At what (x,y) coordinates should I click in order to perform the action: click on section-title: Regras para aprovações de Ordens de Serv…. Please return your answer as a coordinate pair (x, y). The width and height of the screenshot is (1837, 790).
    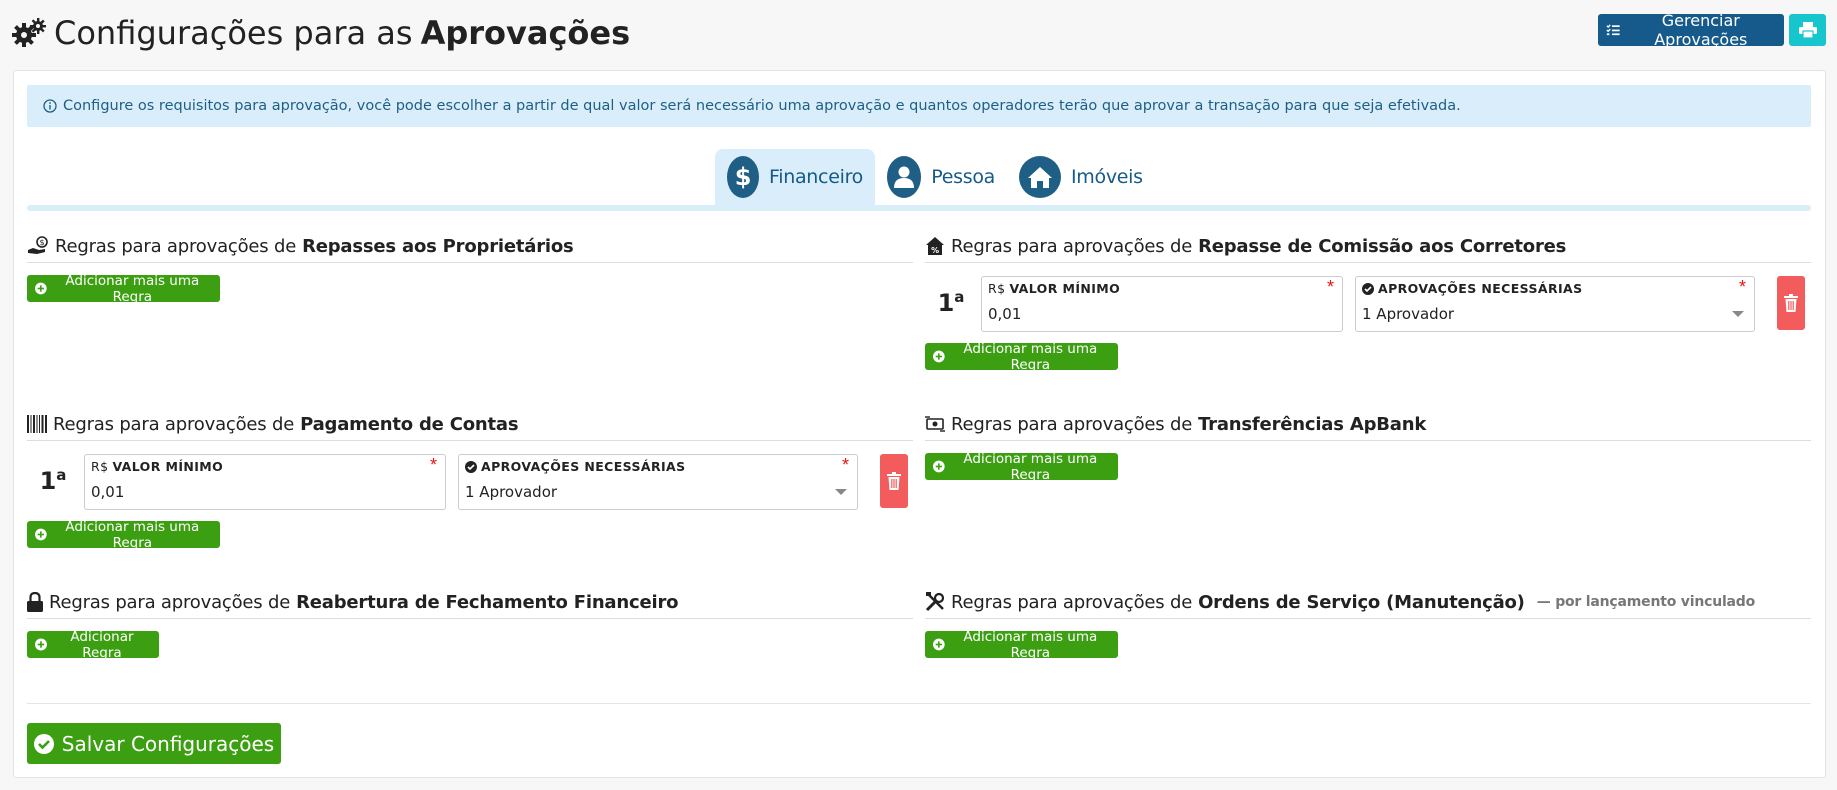
    Looking at the image, I should click on (1340, 602).